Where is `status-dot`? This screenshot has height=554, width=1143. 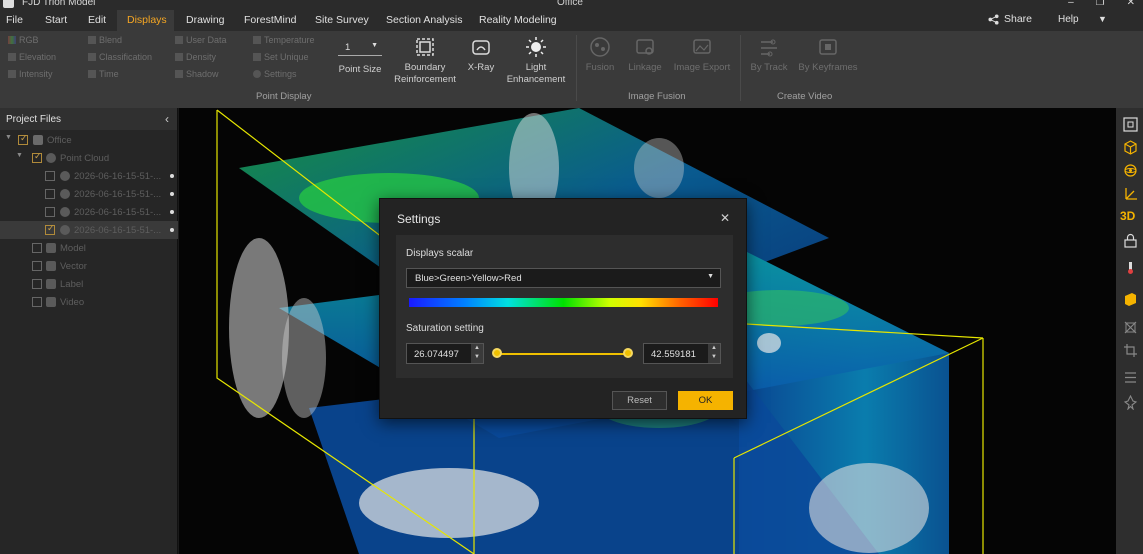 status-dot is located at coordinates (172, 176).